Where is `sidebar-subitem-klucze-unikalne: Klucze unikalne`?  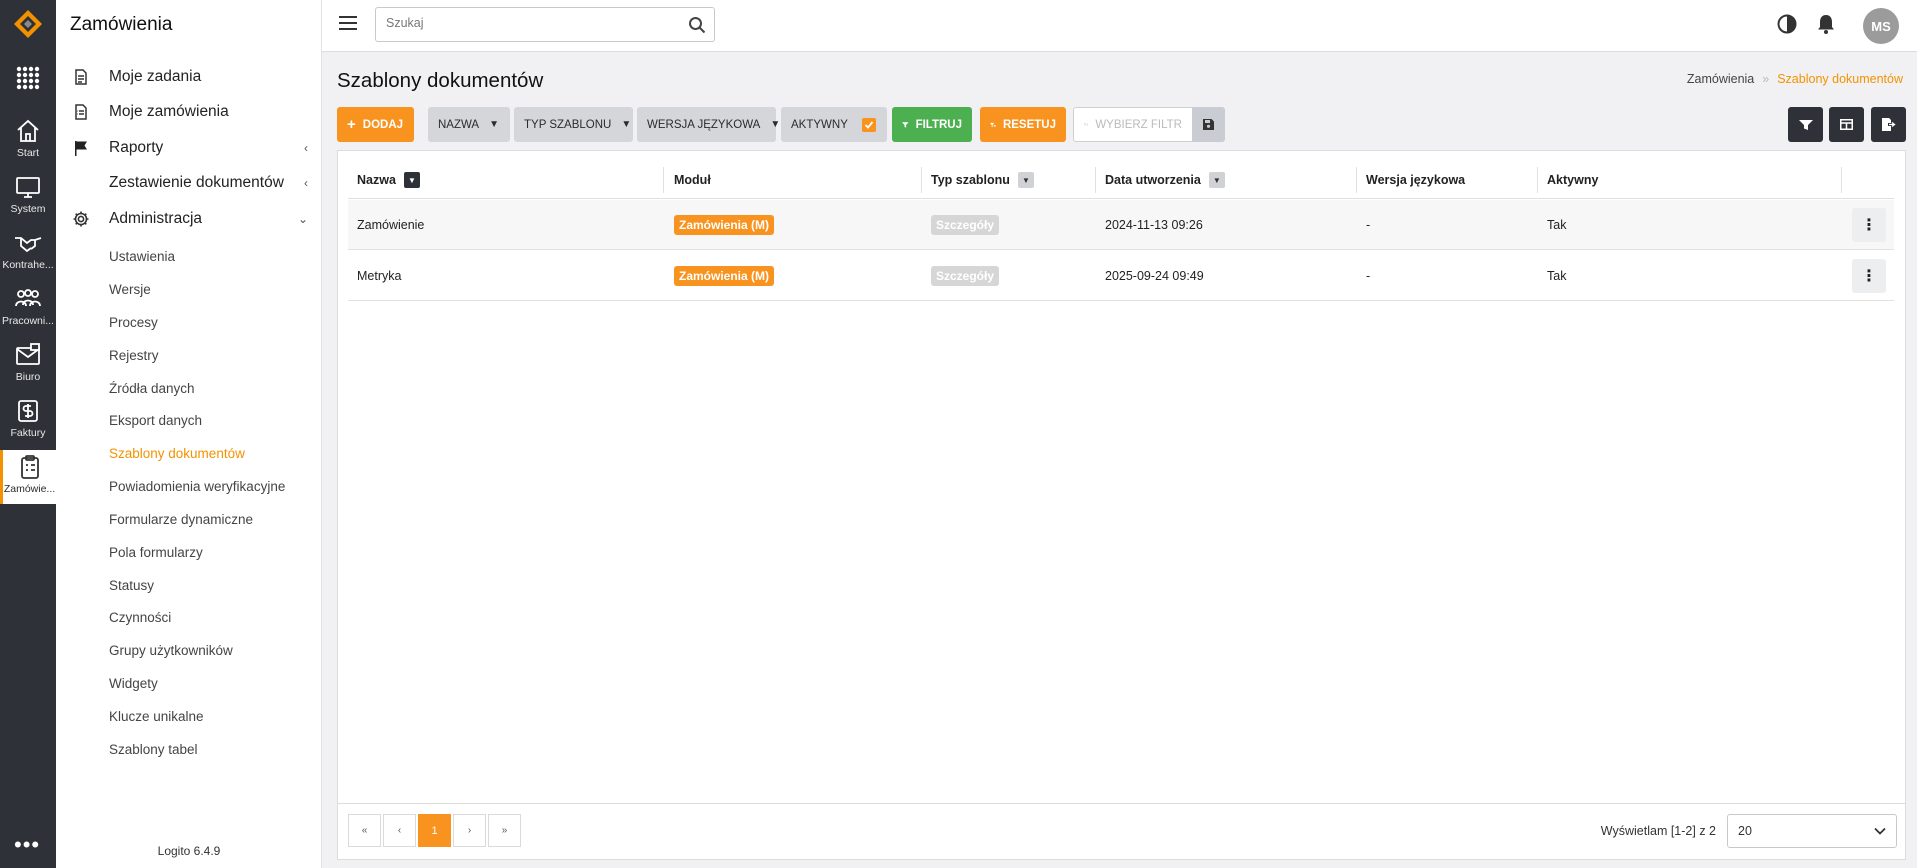
sidebar-subitem-klucze-unikalne: Klucze unikalne is located at coordinates (156, 717).